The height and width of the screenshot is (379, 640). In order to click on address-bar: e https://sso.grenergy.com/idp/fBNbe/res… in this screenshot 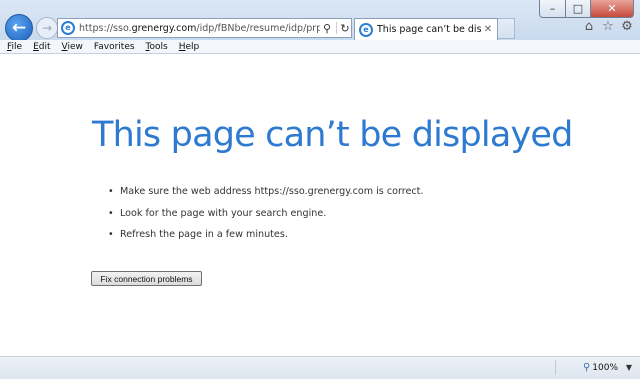, I will do `click(204, 28)`.